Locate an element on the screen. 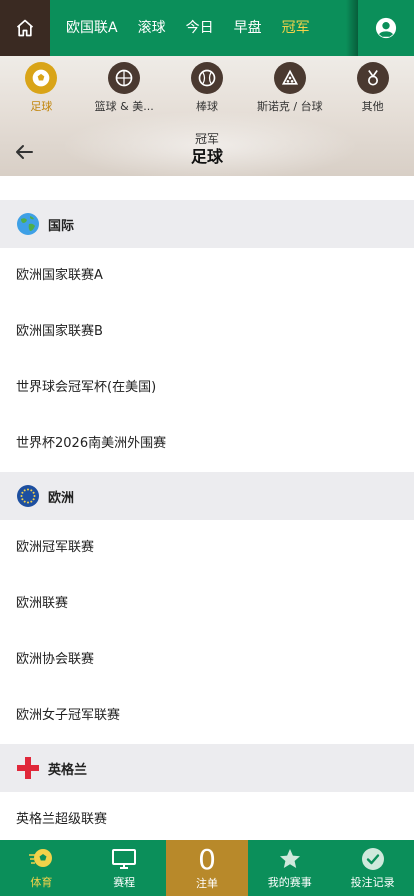  league-item: 欧洲国家联赛B is located at coordinates (207, 332).